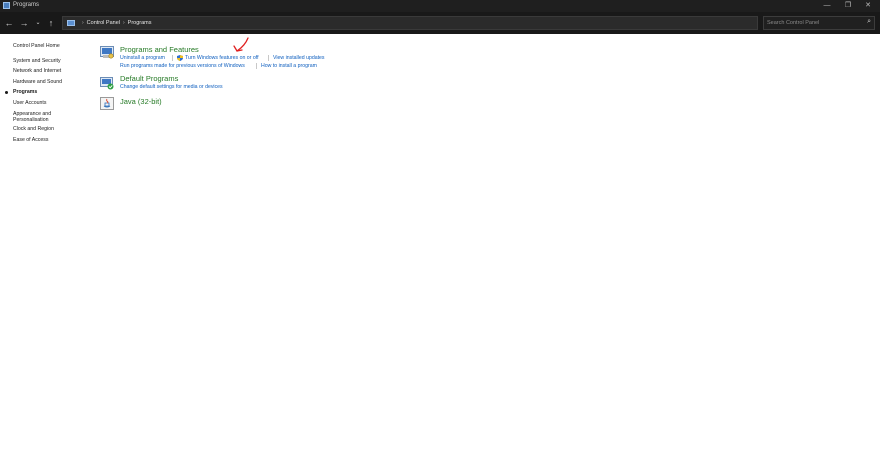 The image size is (880, 473). What do you see at coordinates (868, 6) in the screenshot?
I see `close-button: ✕` at bounding box center [868, 6].